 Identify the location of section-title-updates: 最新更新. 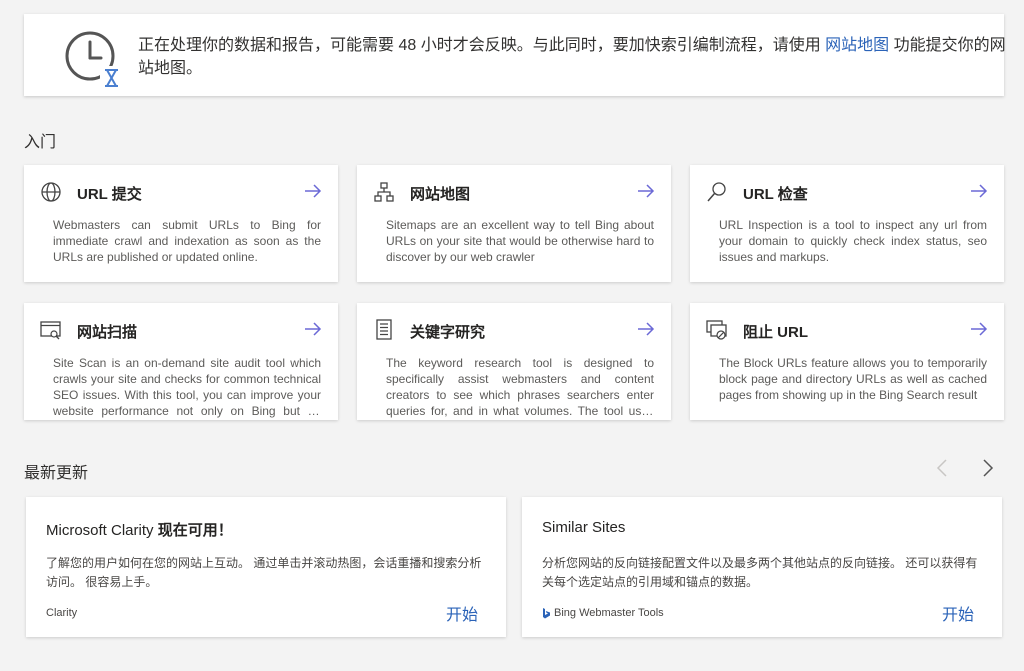
(56, 473).